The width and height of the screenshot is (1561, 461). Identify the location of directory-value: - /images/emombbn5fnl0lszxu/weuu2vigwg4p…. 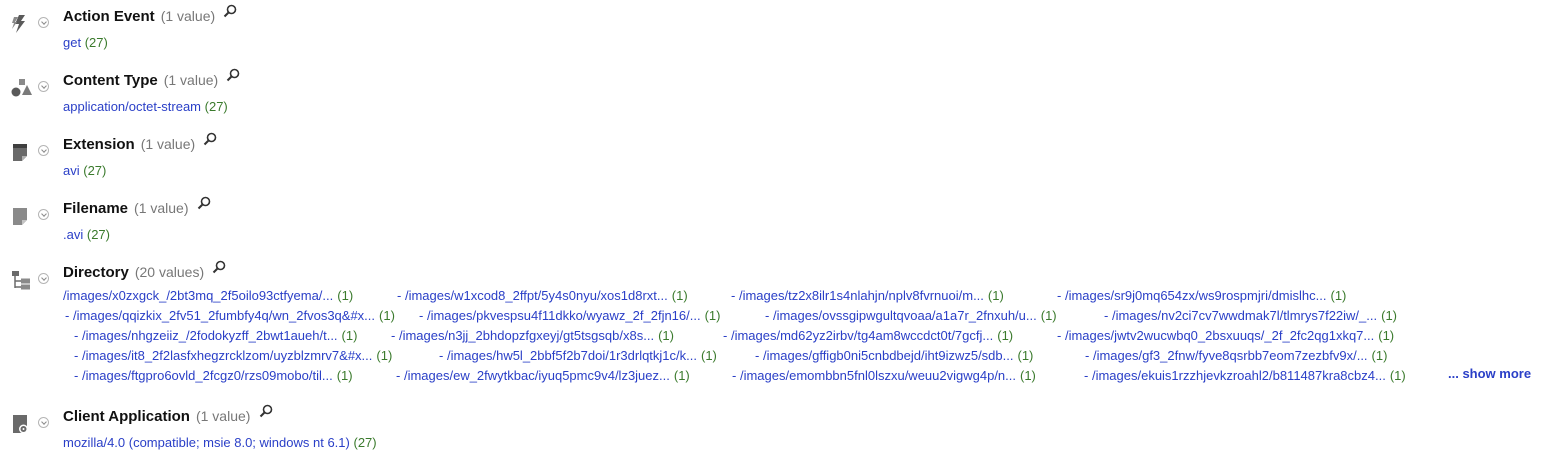
(884, 376).